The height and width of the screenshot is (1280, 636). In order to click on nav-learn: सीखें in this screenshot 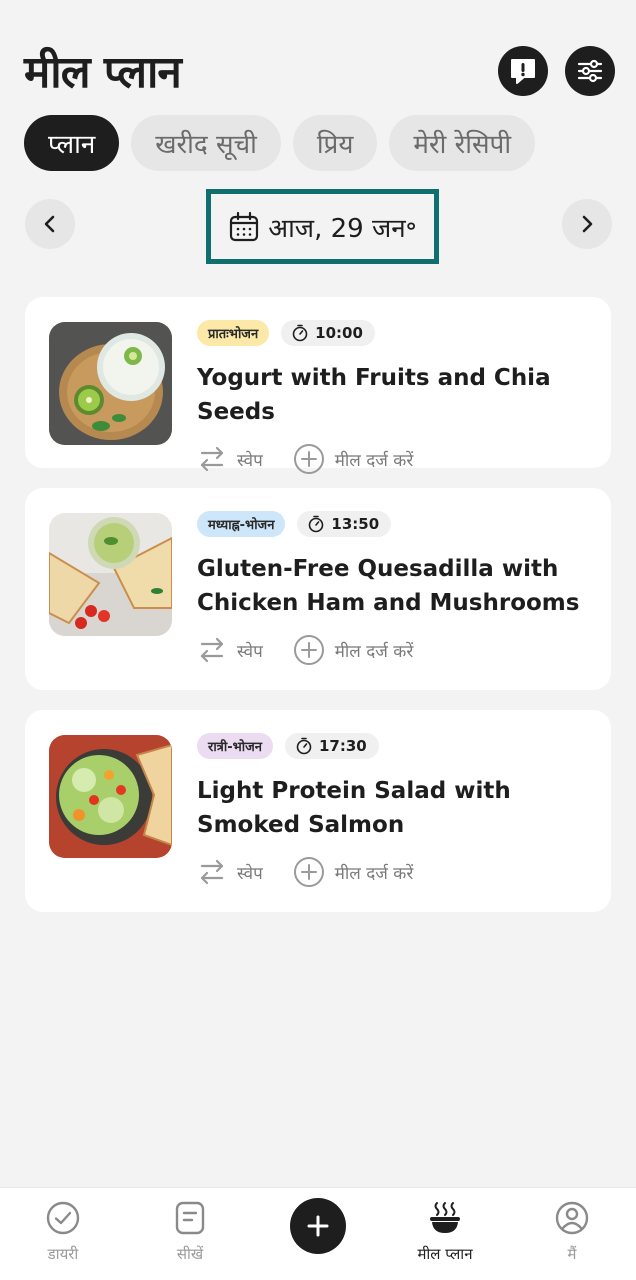, I will do `click(190, 1236)`.